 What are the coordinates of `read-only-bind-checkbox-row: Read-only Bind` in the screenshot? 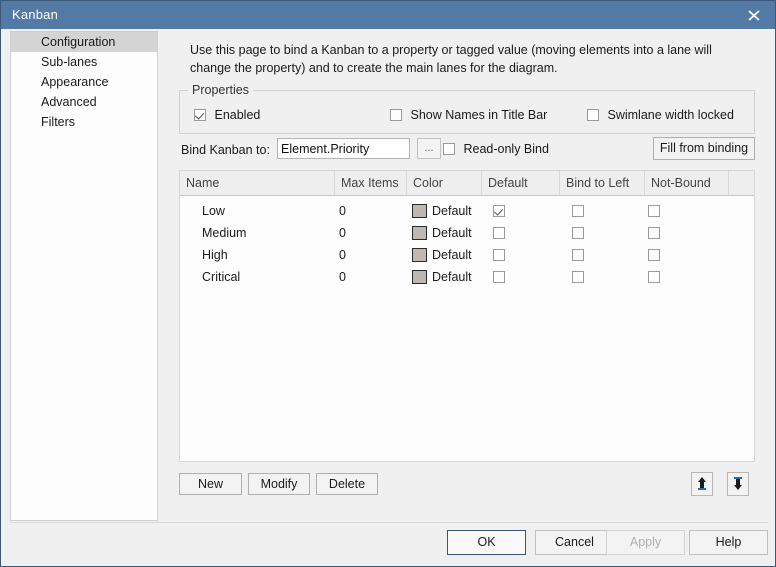 It's located at (496, 149).